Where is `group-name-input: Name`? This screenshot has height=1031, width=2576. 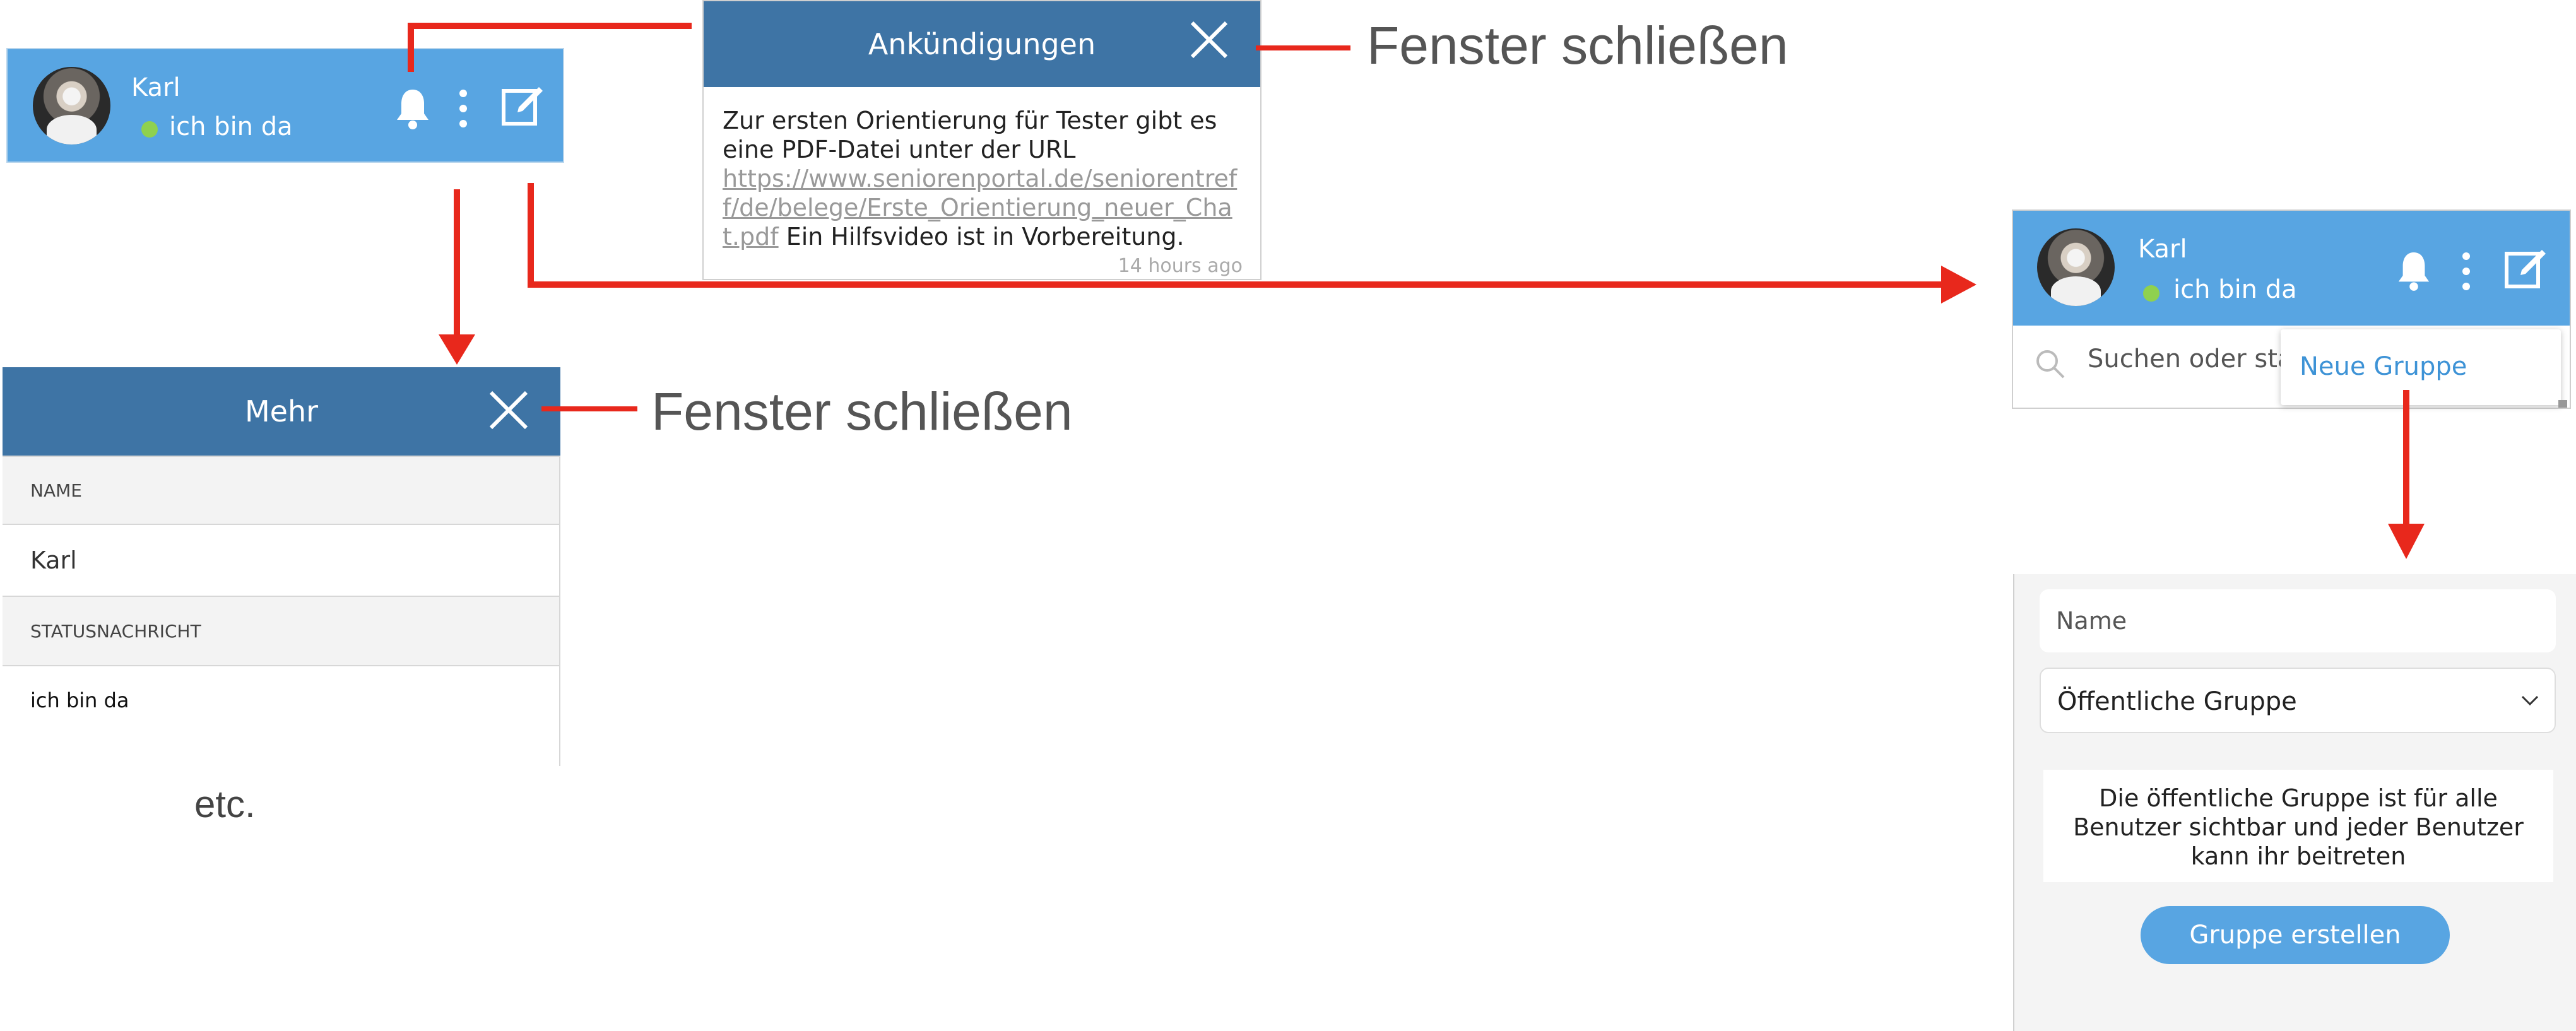
group-name-input: Name is located at coordinates (2298, 620).